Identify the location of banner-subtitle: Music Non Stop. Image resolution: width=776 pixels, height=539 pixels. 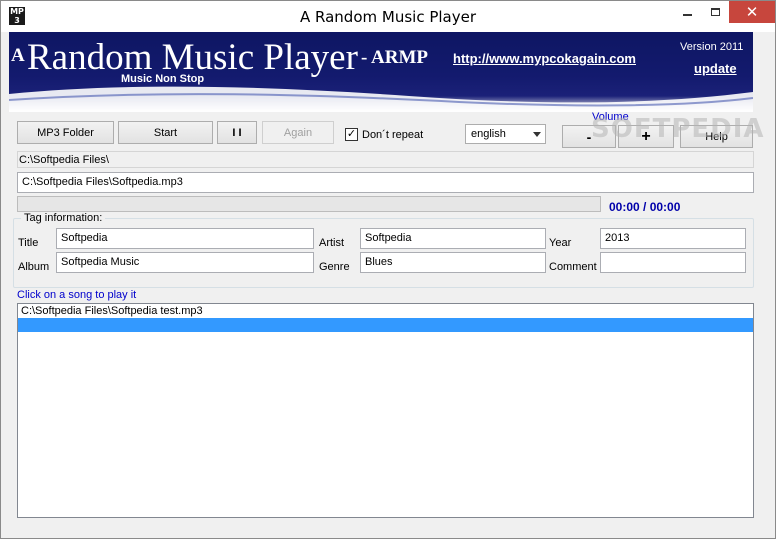
(163, 79).